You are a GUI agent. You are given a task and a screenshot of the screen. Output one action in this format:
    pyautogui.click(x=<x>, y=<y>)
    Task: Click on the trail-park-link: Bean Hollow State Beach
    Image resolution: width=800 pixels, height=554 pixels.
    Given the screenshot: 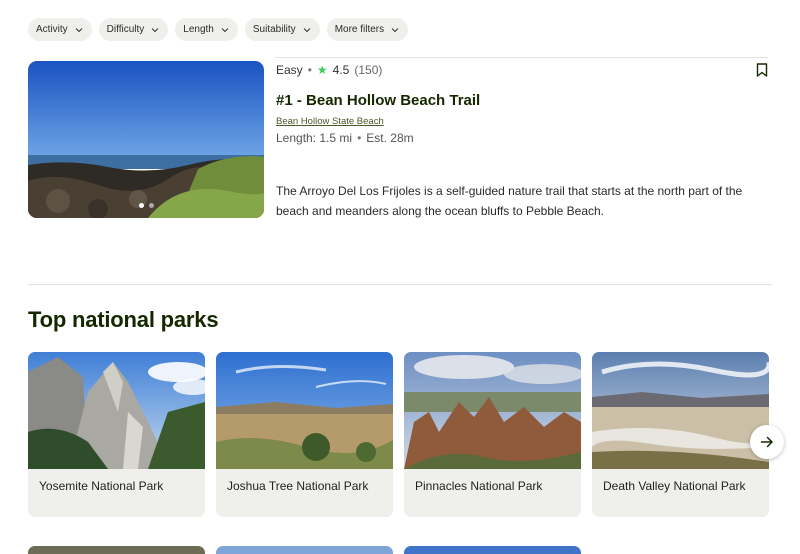 What is the action you would take?
    pyautogui.click(x=330, y=121)
    